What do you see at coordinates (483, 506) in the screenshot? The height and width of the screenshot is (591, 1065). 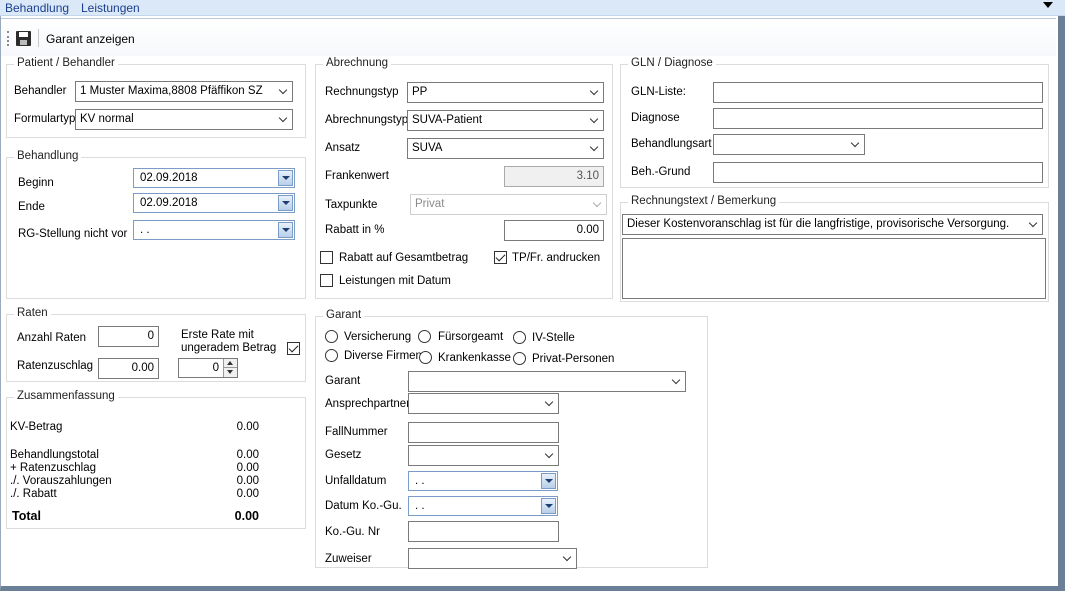 I see `datum-kogu-date-field: . .` at bounding box center [483, 506].